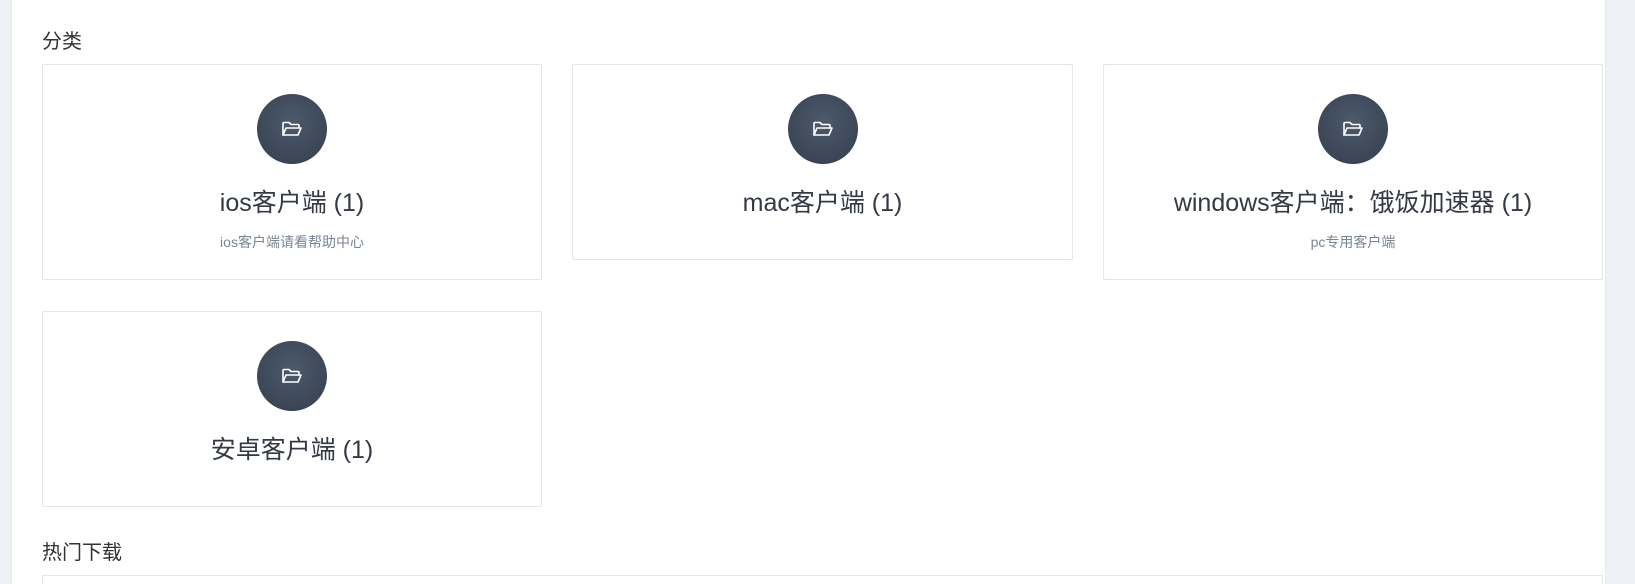 This screenshot has width=1635, height=584. Describe the element at coordinates (1620, 292) in the screenshot. I see `right-scrollbar-area` at that location.